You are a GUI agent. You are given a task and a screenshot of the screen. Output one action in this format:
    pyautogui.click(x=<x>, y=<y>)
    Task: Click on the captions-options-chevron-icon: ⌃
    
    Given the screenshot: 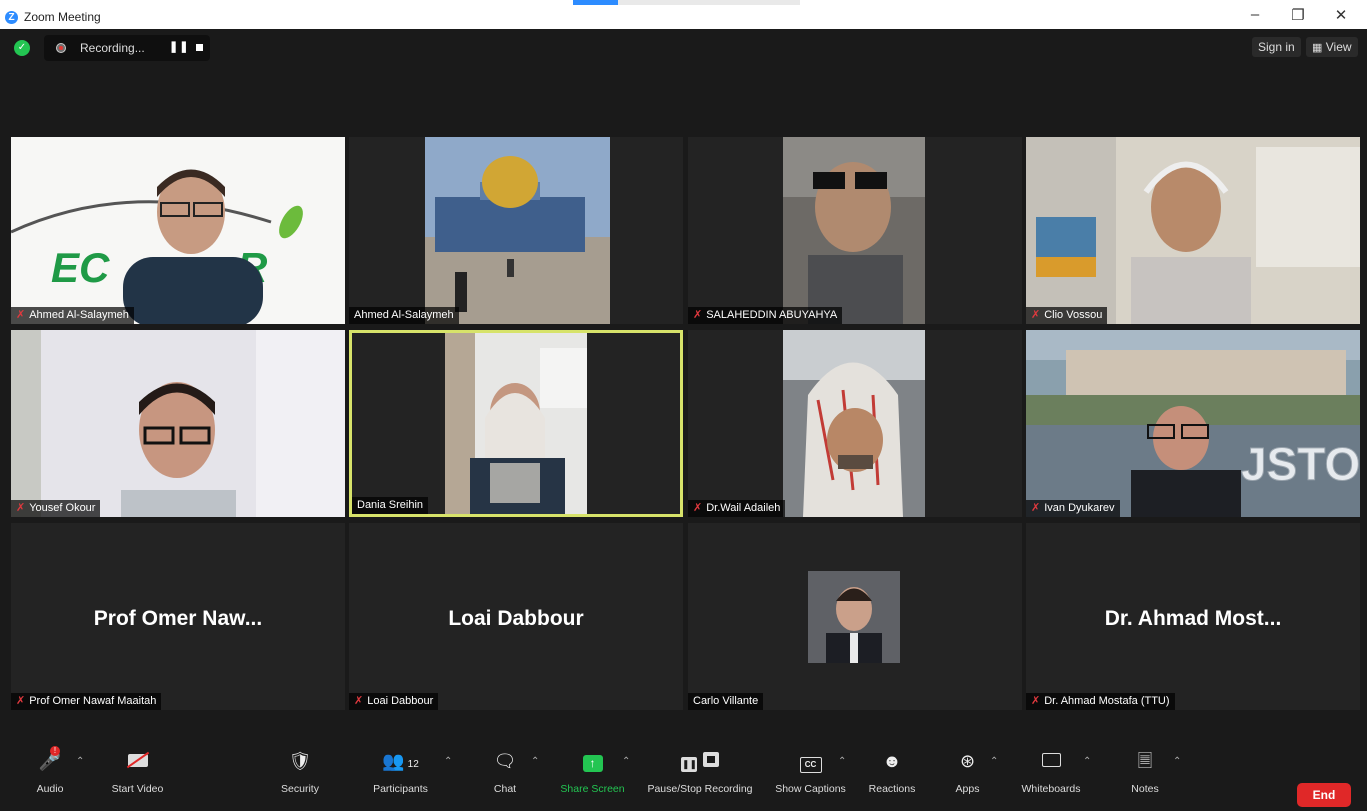 What is the action you would take?
    pyautogui.click(x=842, y=761)
    